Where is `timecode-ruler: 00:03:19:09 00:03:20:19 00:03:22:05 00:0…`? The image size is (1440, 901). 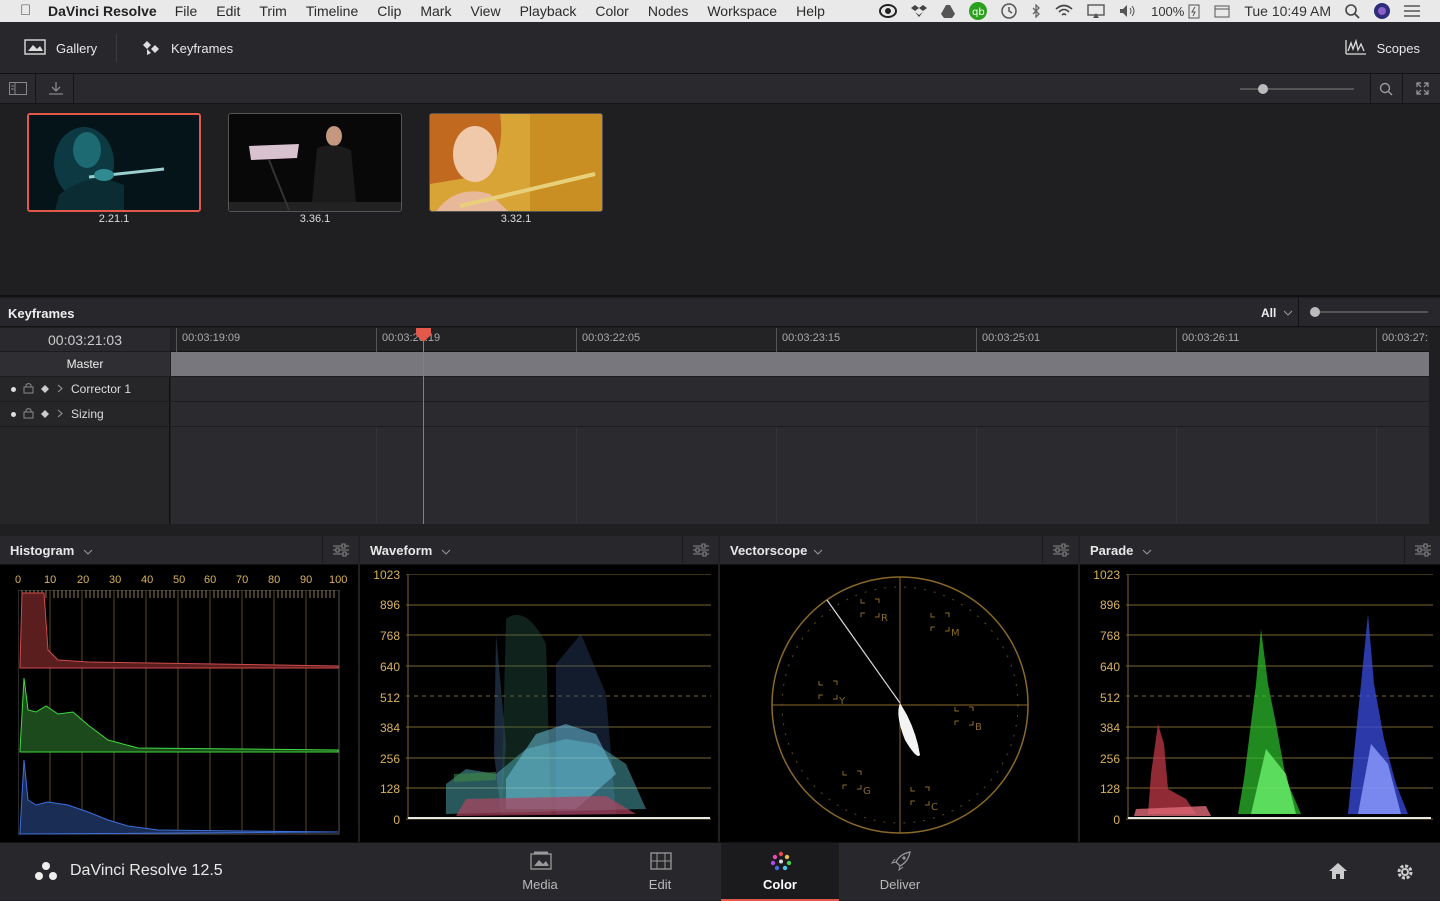 timecode-ruler: 00:03:19:09 00:03:20:19 00:03:22:05 00:0… is located at coordinates (800, 340).